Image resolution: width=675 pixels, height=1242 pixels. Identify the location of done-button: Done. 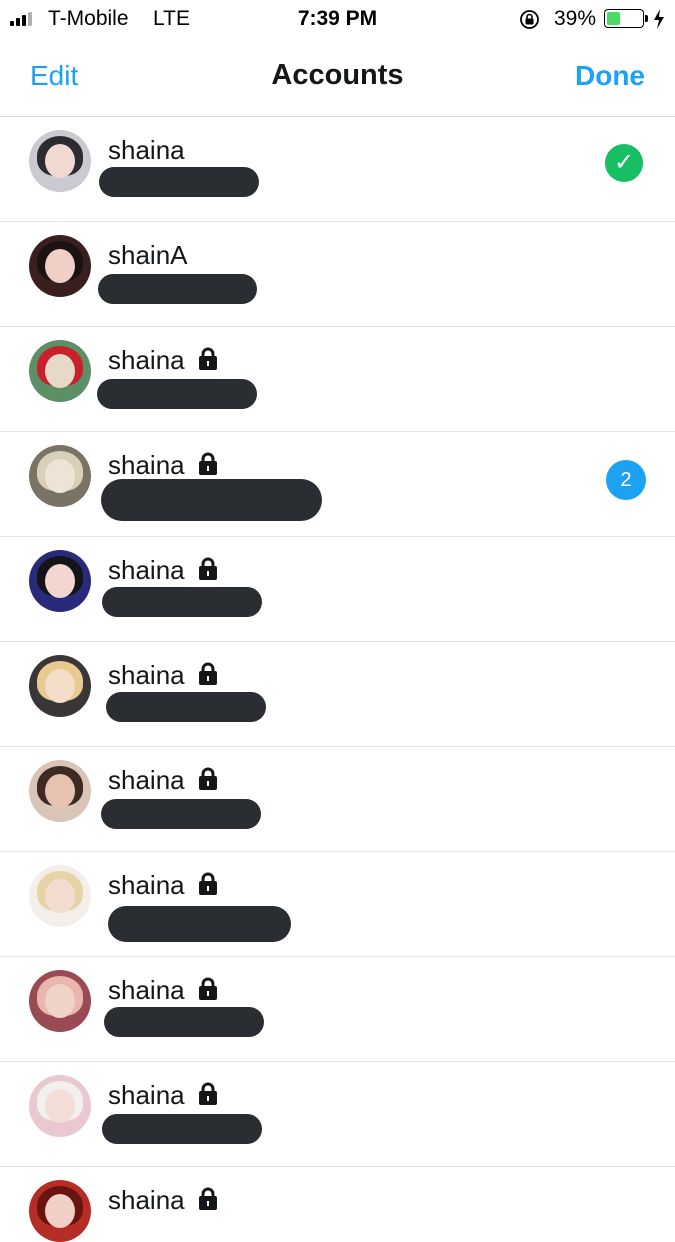
(610, 76).